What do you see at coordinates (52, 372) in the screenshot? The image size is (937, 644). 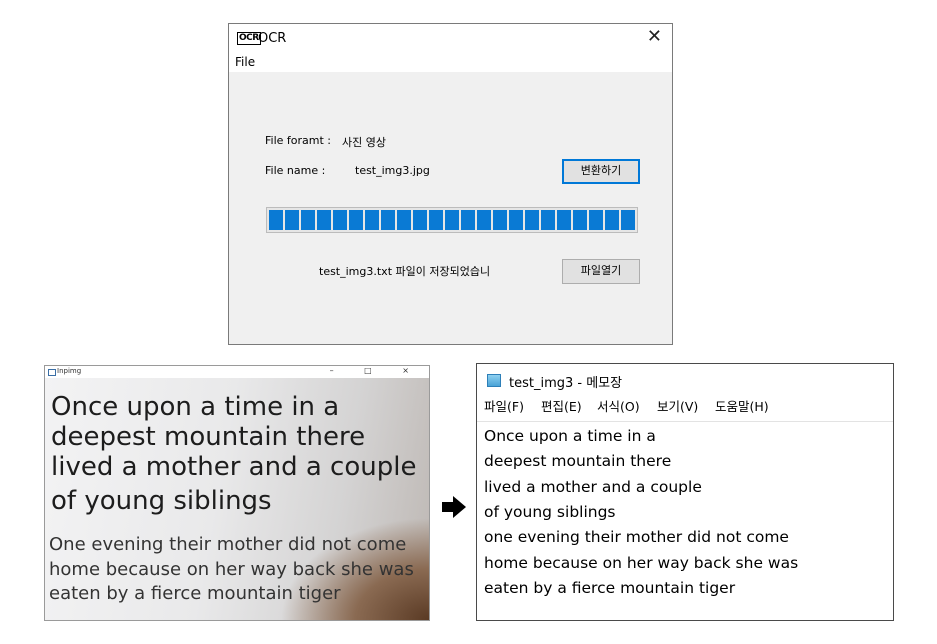 I see `app-icon` at bounding box center [52, 372].